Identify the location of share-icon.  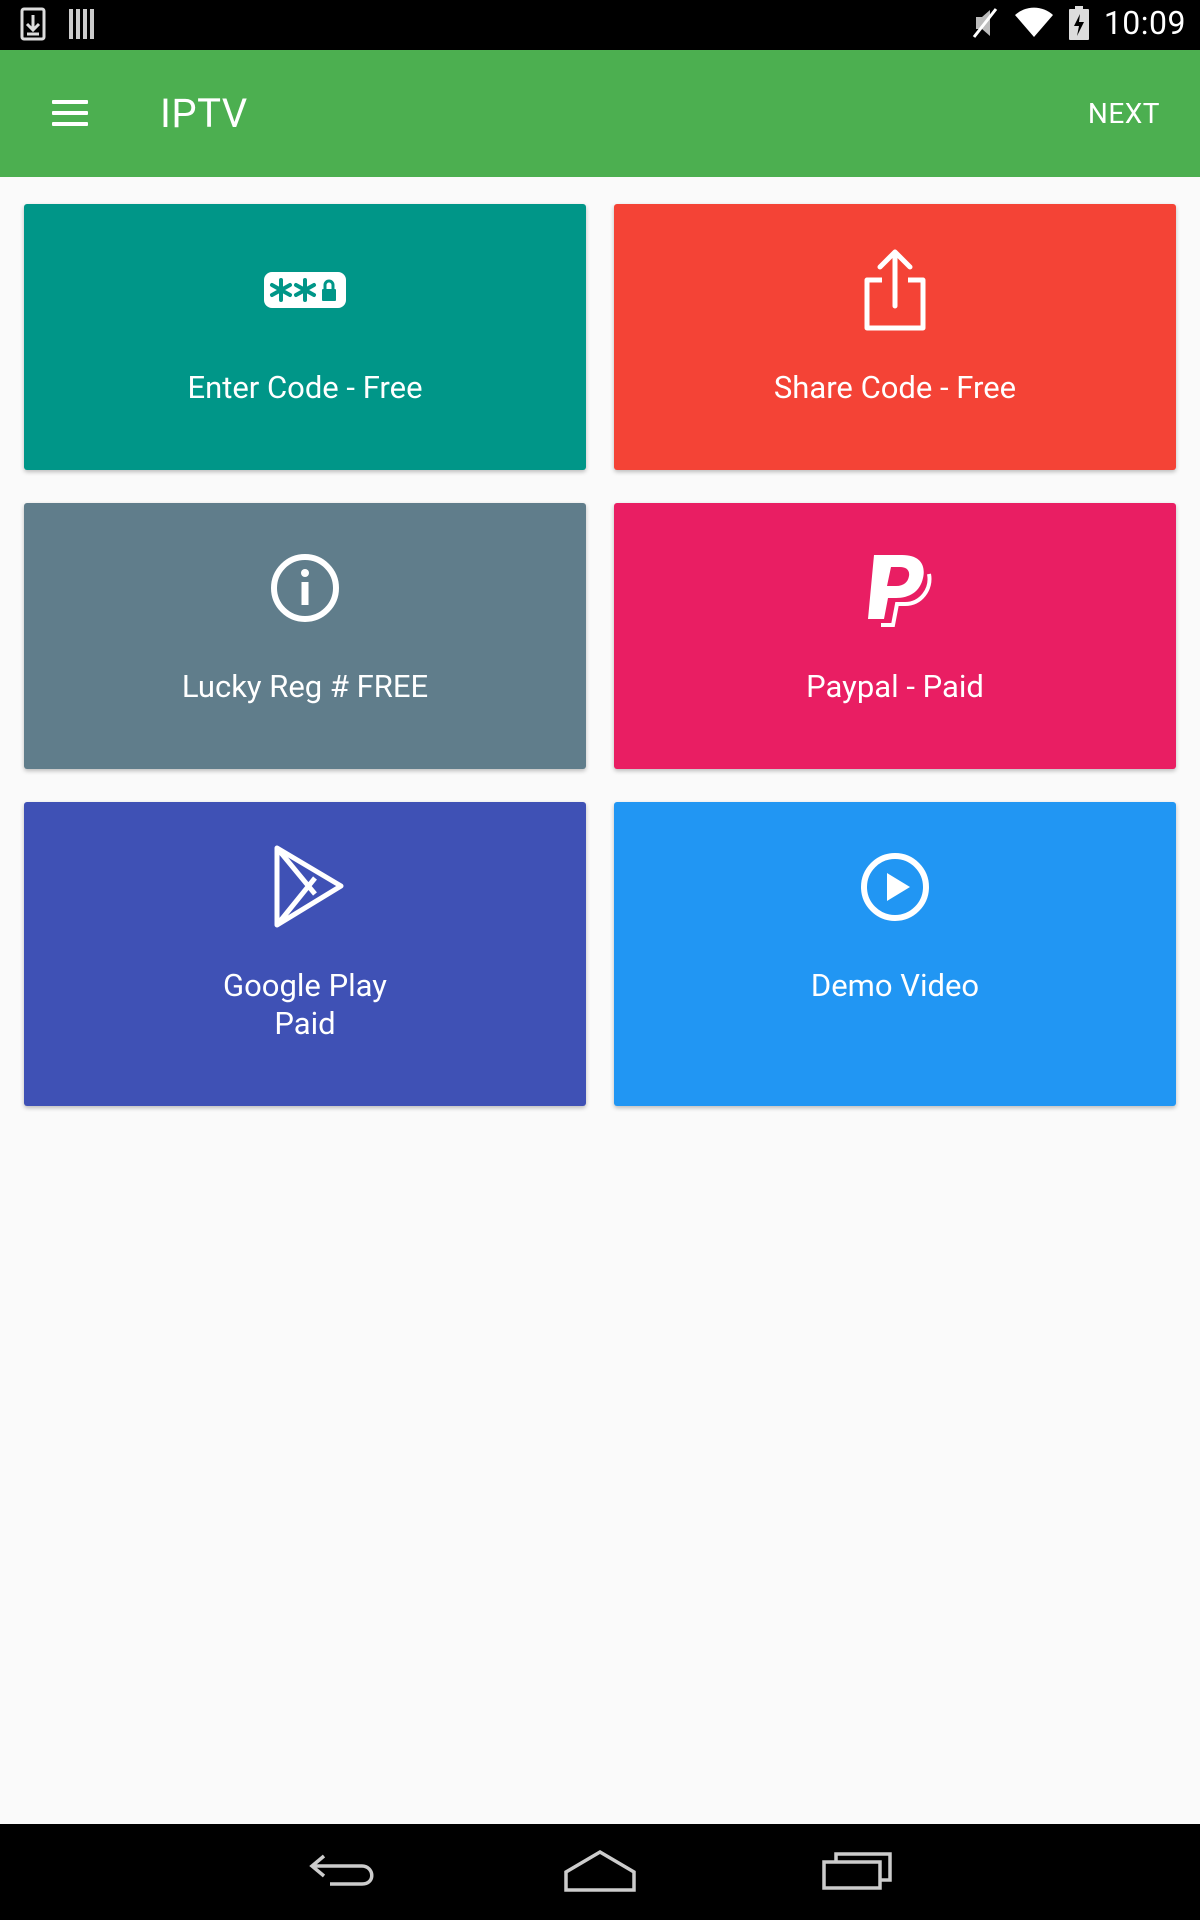
(895, 290).